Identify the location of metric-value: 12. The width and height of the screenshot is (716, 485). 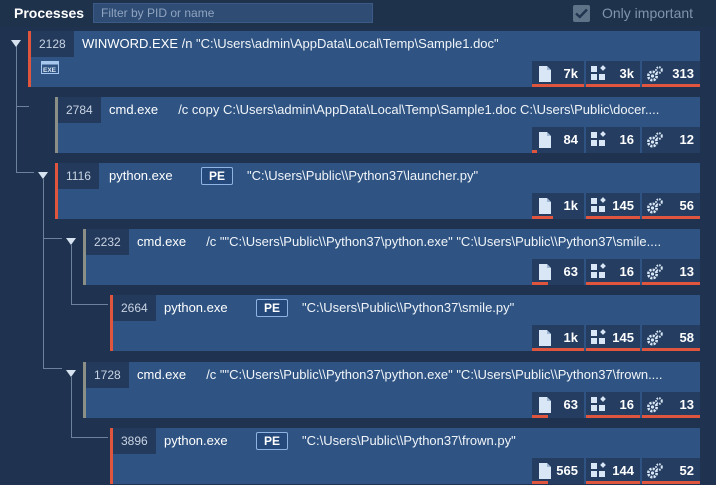
(686, 139).